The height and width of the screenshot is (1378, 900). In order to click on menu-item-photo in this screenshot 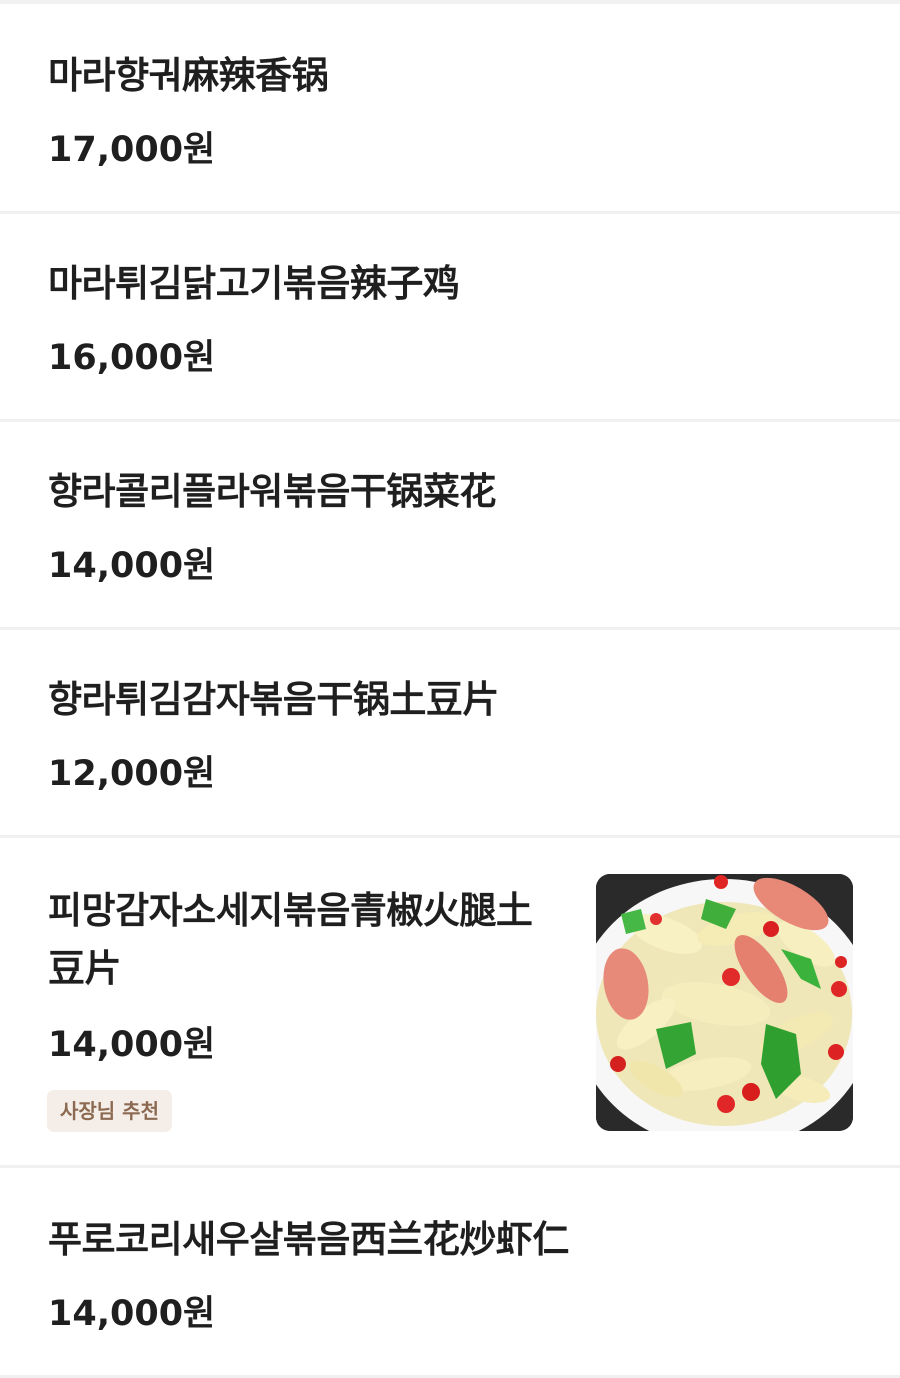, I will do `click(724, 1002)`.